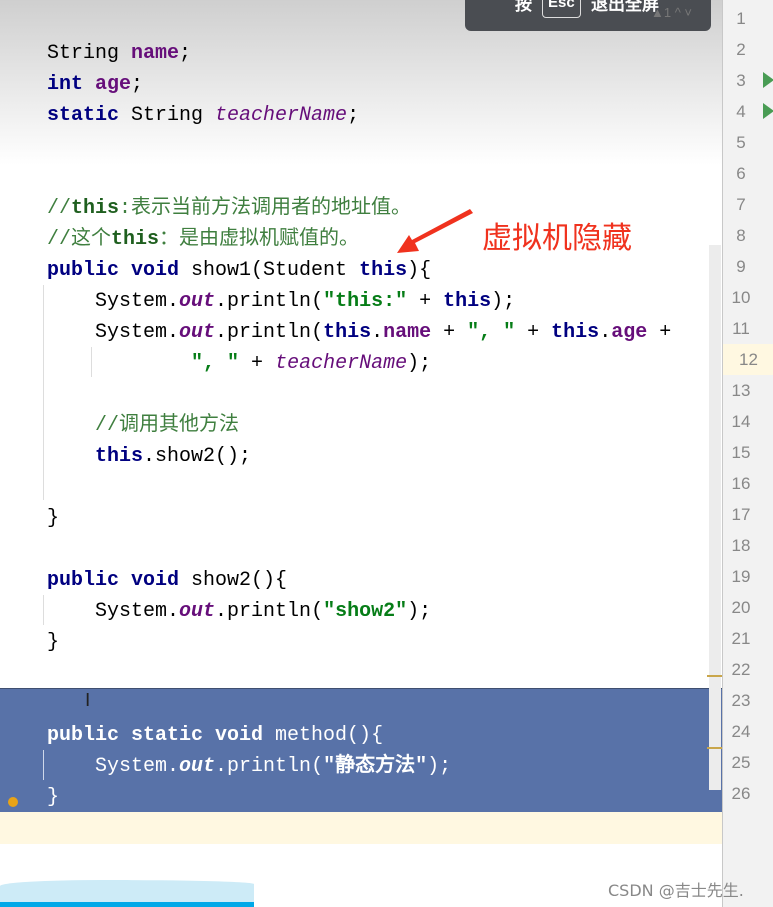 The image size is (773, 907). I want to click on code-line: System.out.println("静态方法");, so click(359, 766).